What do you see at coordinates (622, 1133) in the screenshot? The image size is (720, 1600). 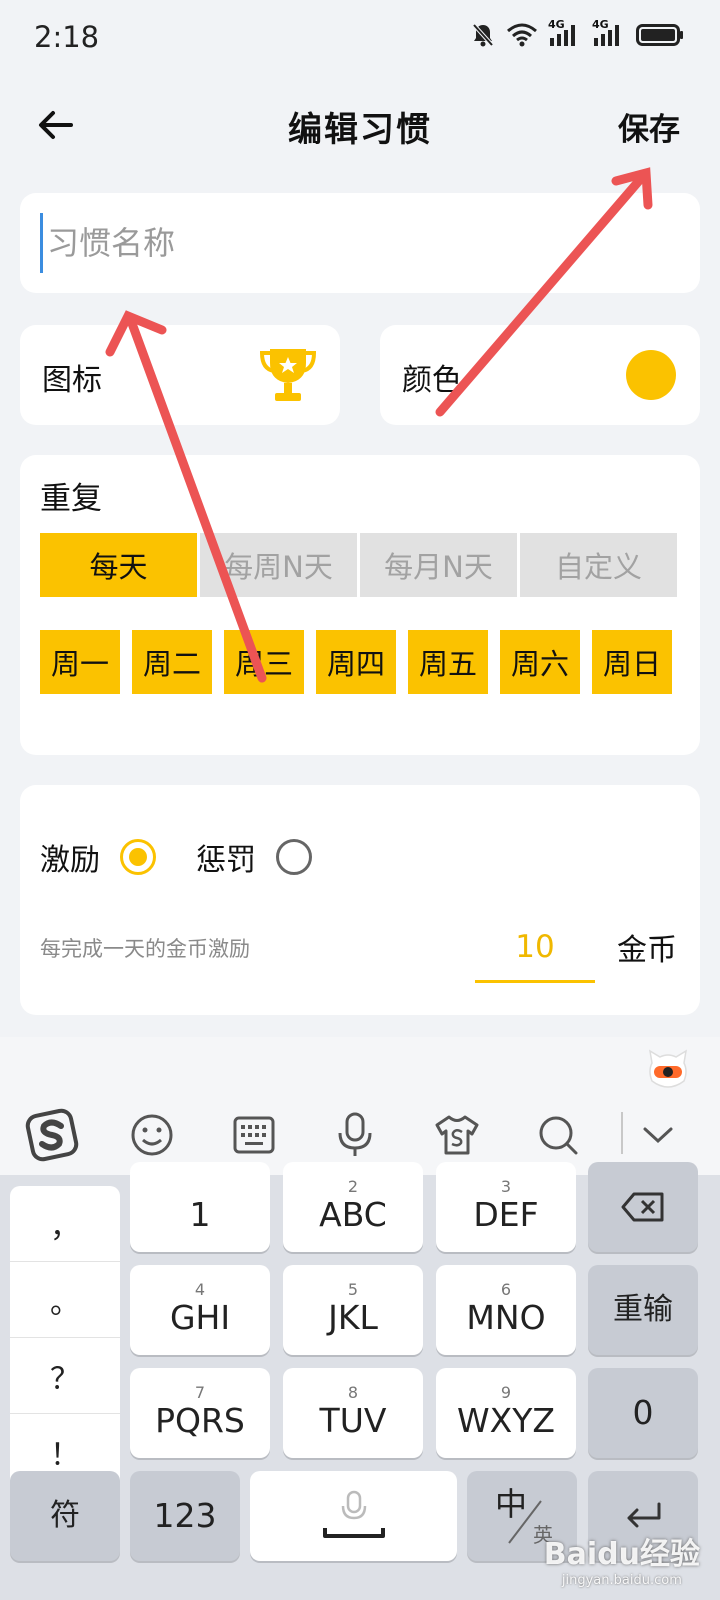 I see `toolbar-divider` at bounding box center [622, 1133].